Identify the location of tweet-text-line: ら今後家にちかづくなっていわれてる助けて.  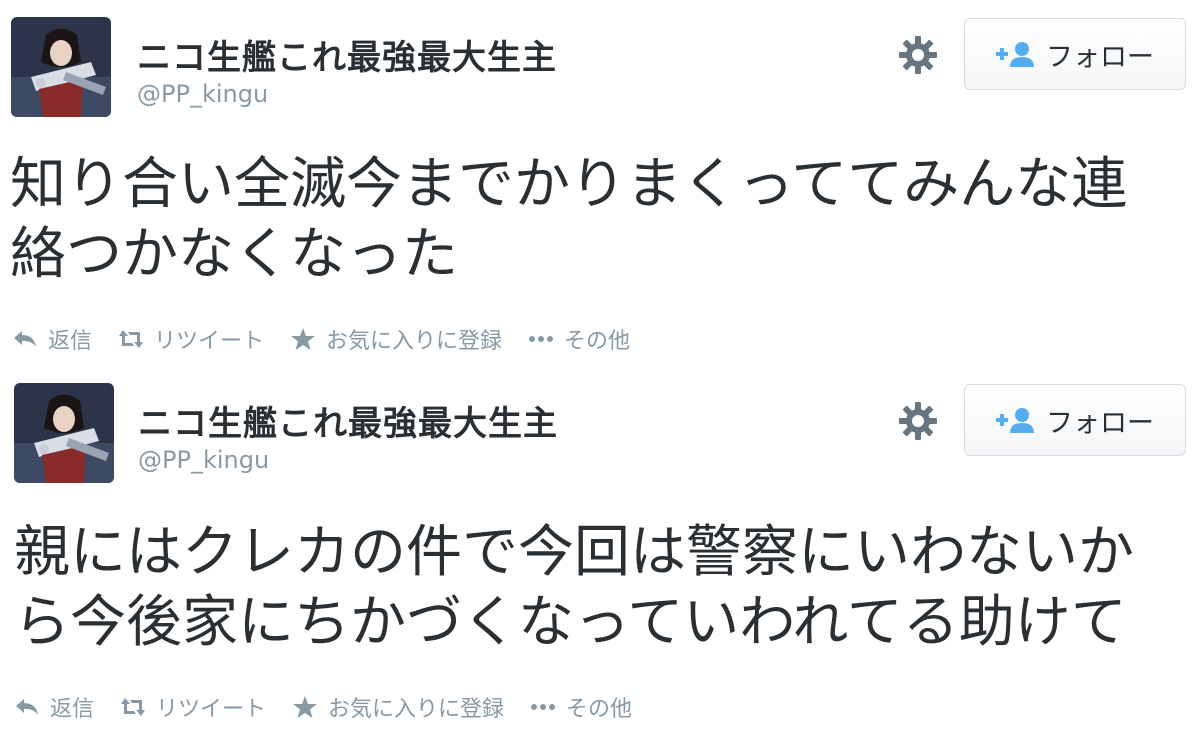
(570, 622).